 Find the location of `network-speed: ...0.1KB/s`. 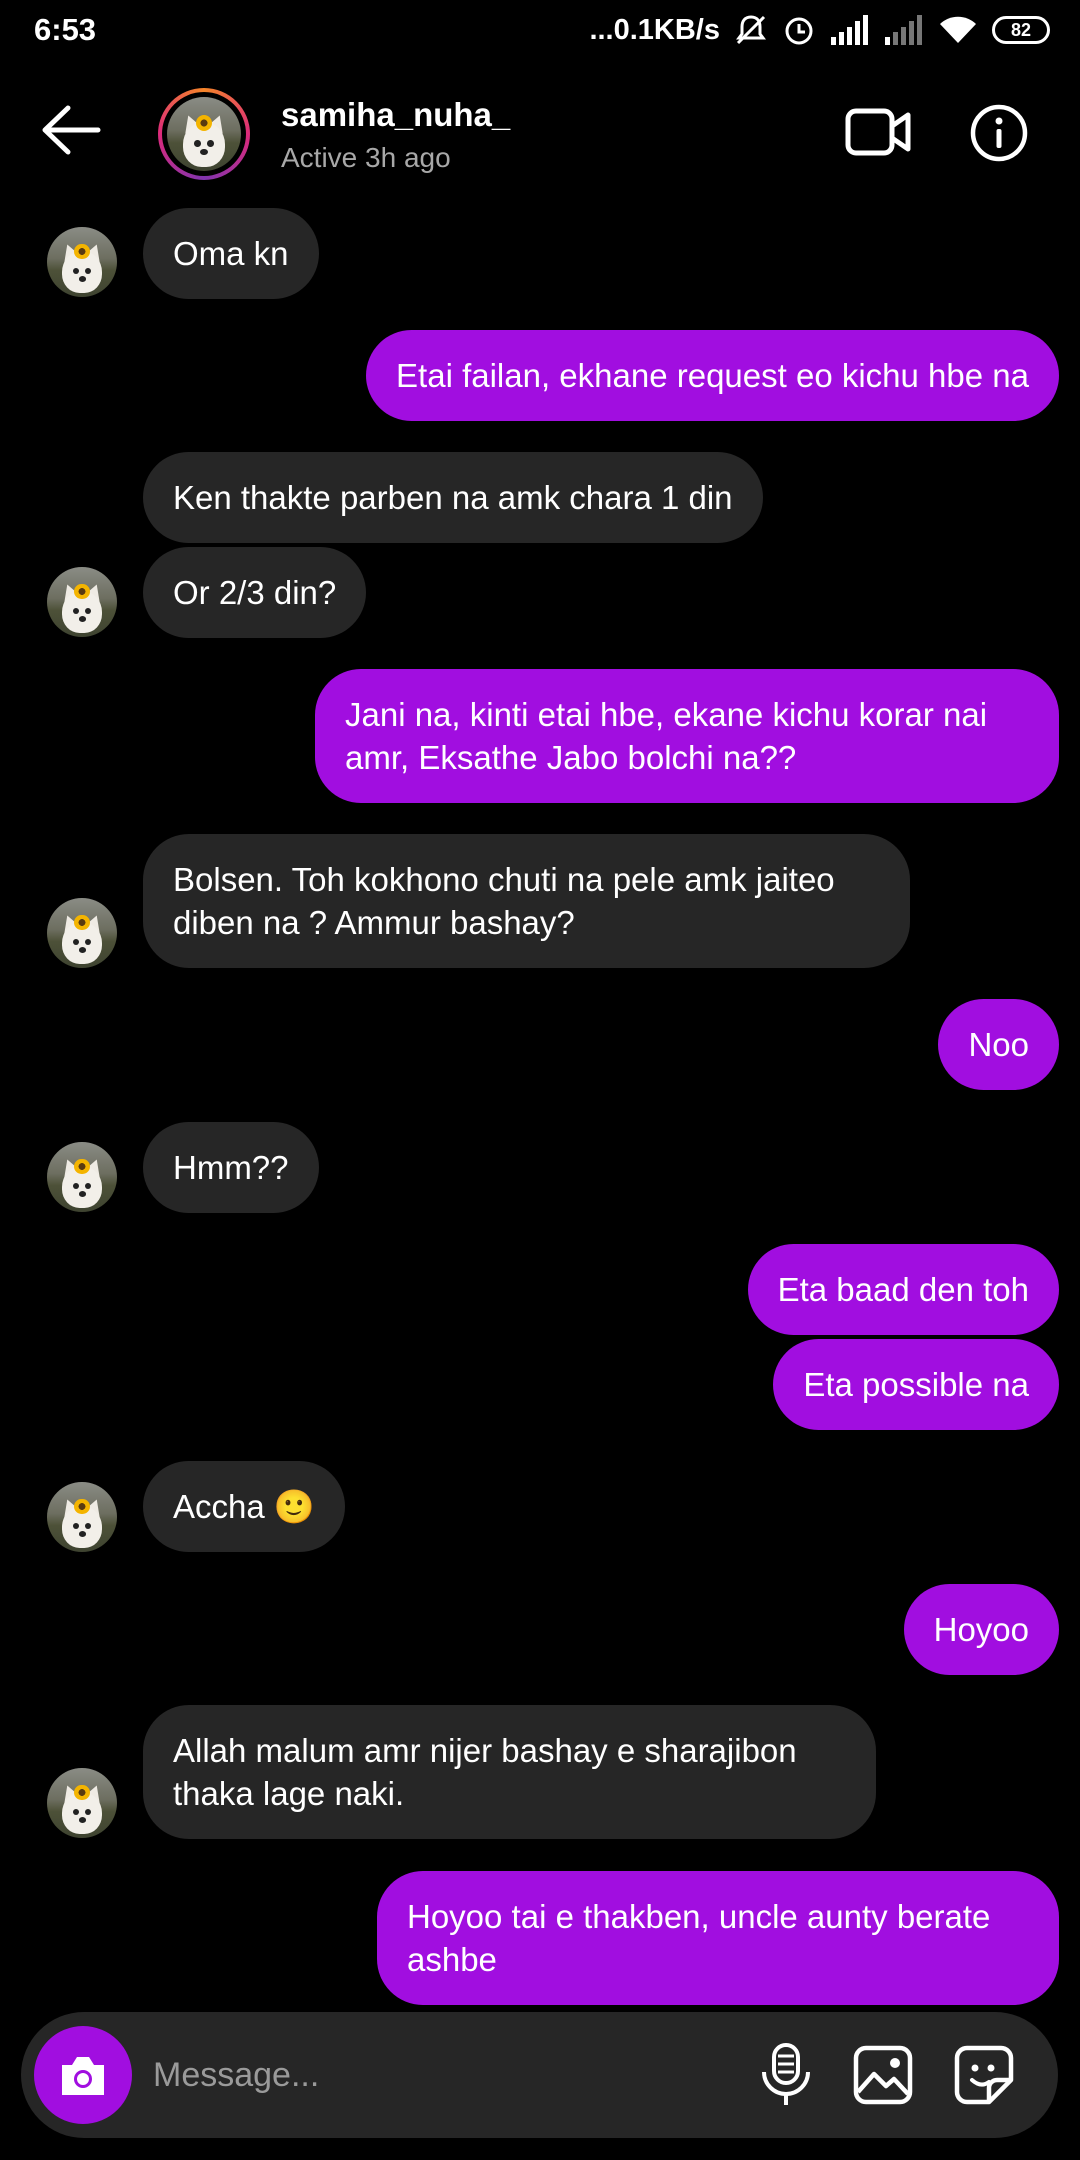

network-speed: ...0.1KB/s is located at coordinates (654, 29).